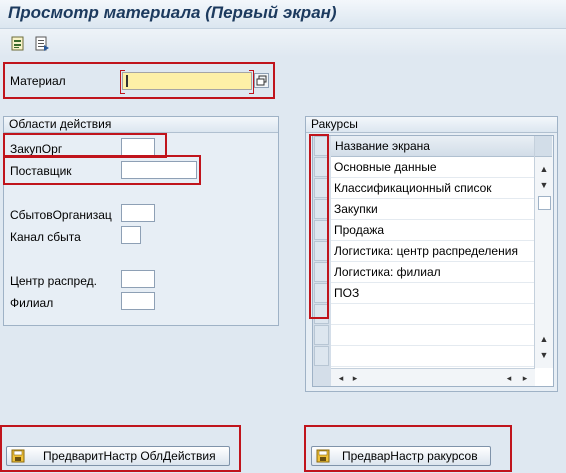  What do you see at coordinates (38, 81) in the screenshot?
I see `material-label: Материал` at bounding box center [38, 81].